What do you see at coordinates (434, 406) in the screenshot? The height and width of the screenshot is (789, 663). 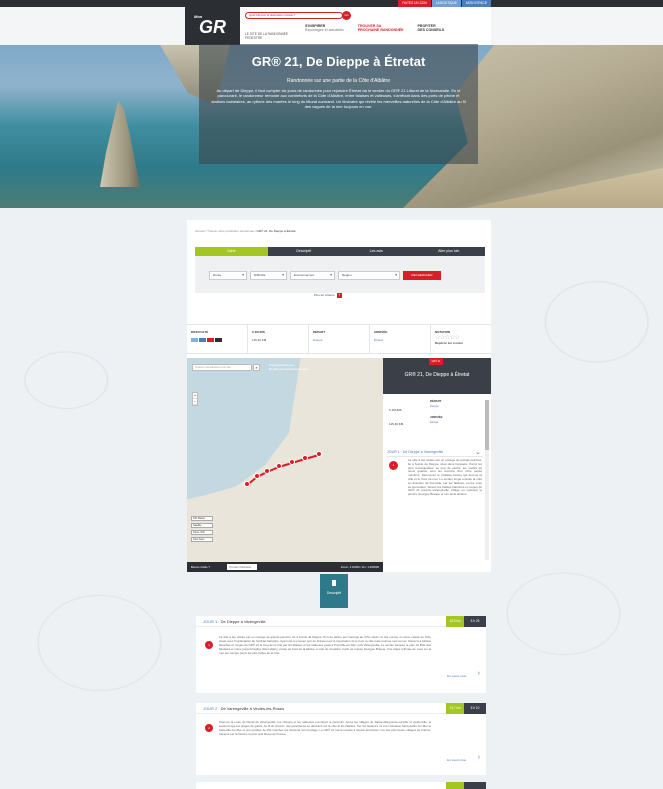 I see `side-depart-link: Dieppe` at bounding box center [434, 406].